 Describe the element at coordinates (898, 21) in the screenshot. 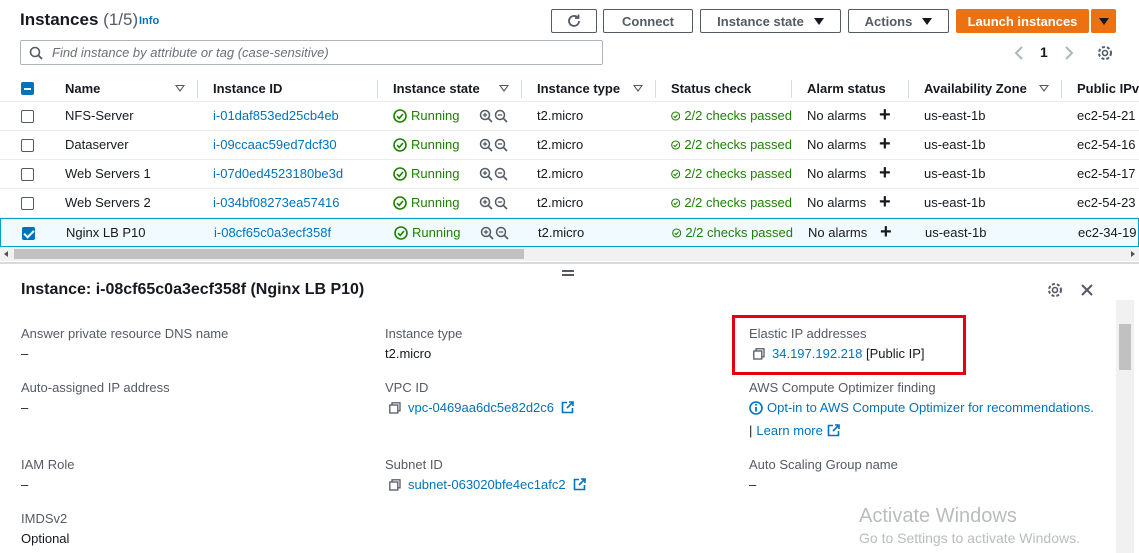

I see `actions-button: Actions` at that location.